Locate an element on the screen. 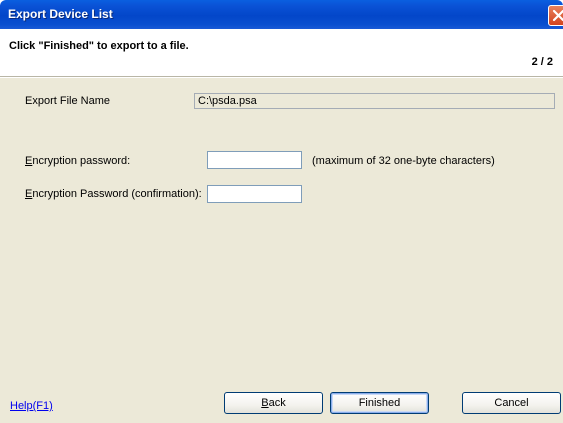 This screenshot has height=423, width=563. window-title: Export Device List is located at coordinates (60, 14).